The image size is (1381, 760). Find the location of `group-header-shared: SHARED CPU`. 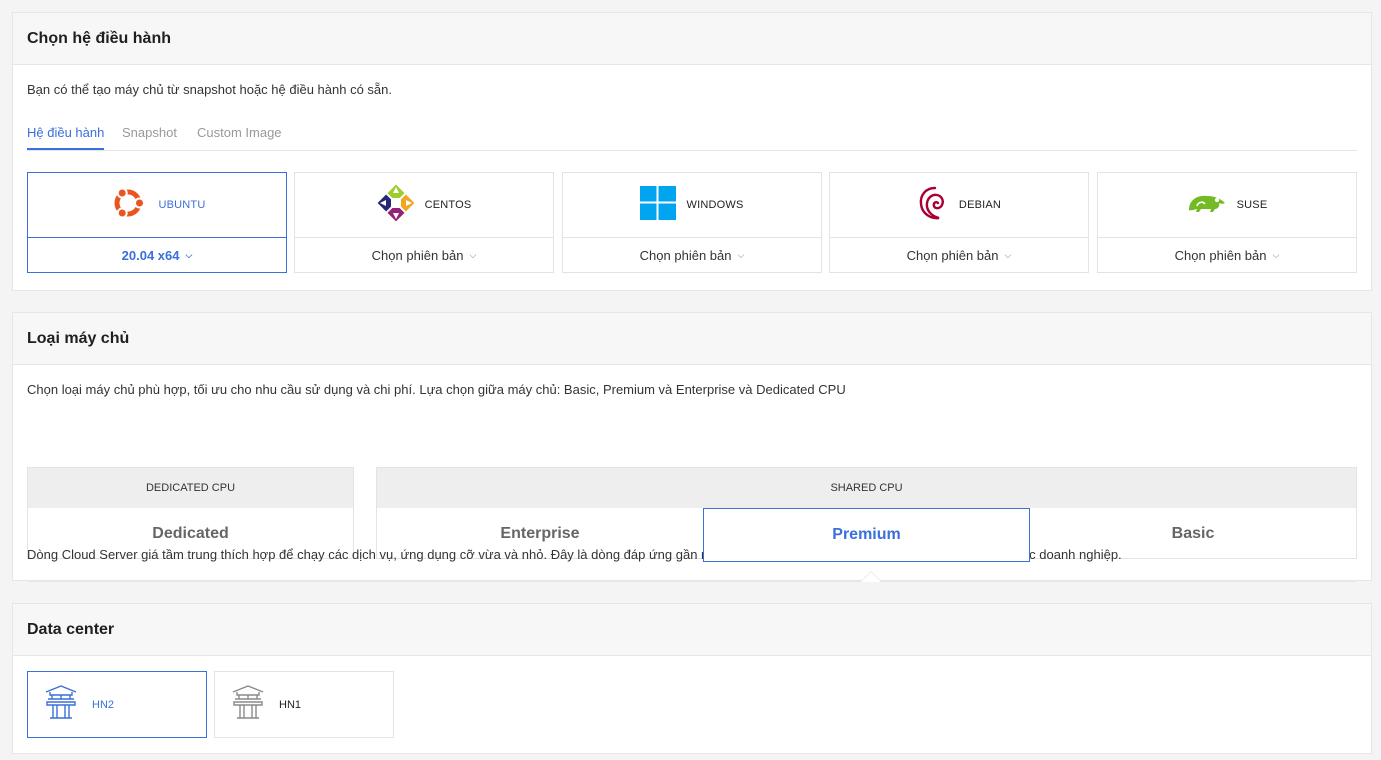

group-header-shared: SHARED CPU is located at coordinates (866, 488).